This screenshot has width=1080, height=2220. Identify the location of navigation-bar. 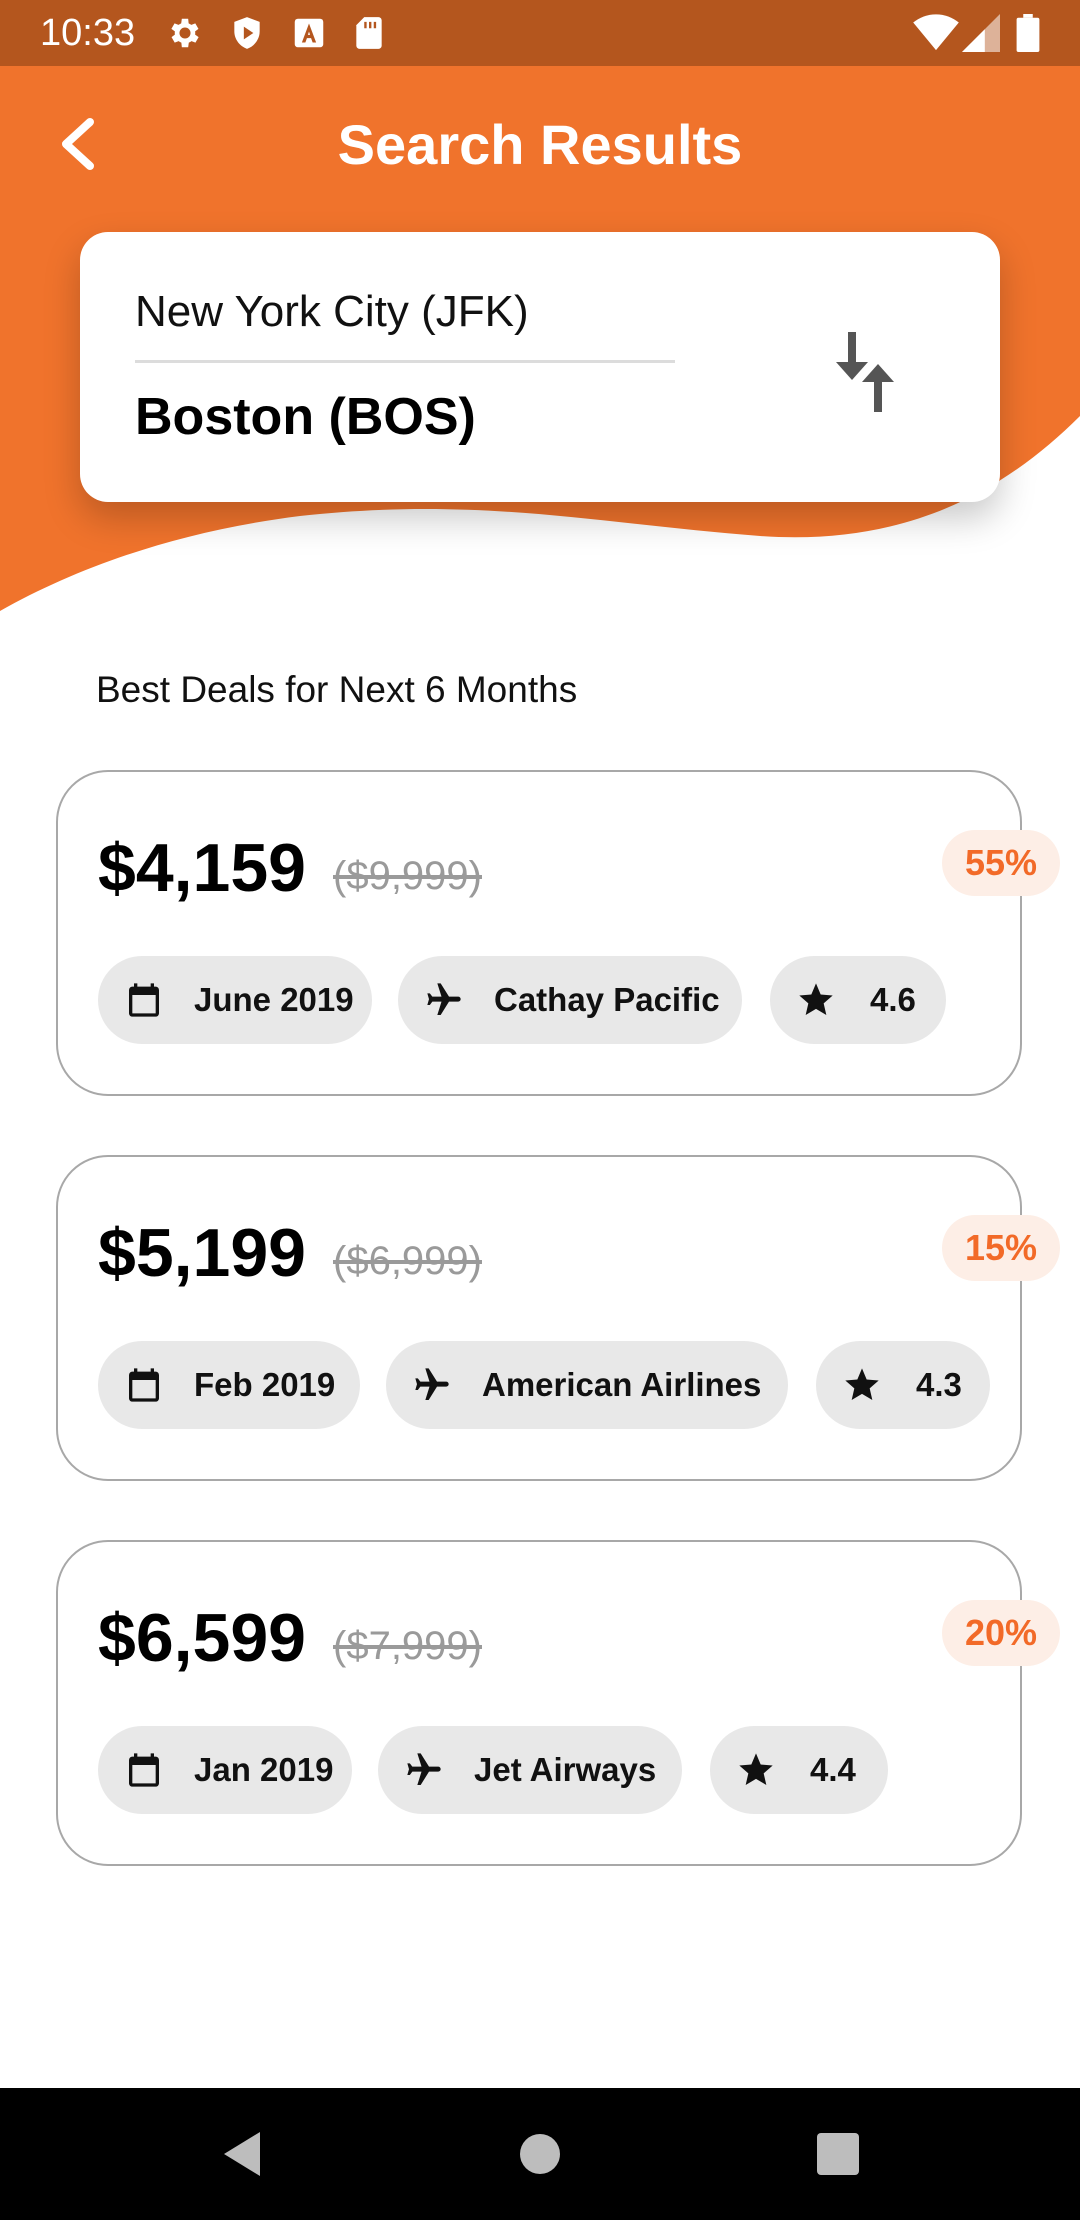
(540, 2154).